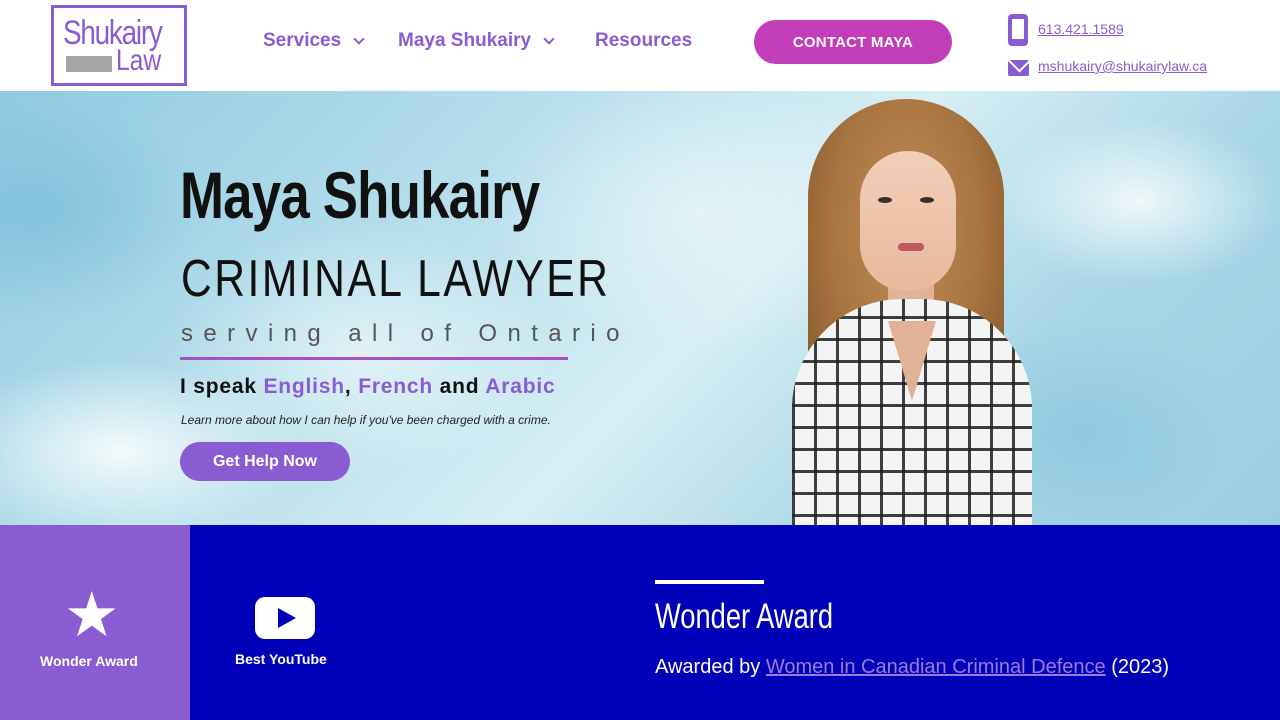  Describe the element at coordinates (911, 247) in the screenshot. I see `portrait-lips` at that location.